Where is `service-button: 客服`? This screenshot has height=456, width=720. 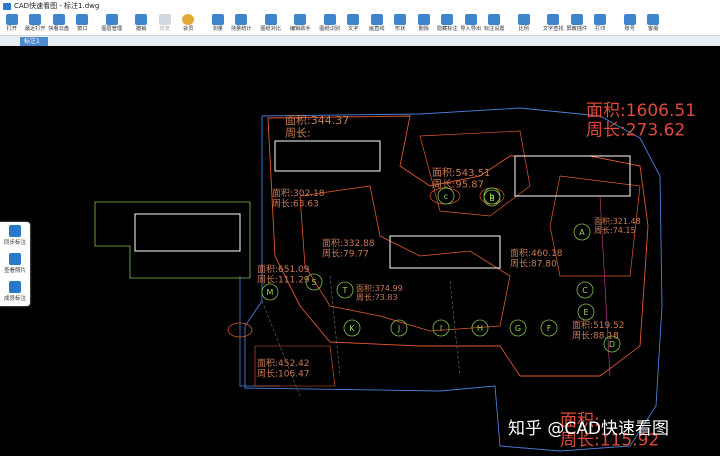
service-button: 客服 is located at coordinates (654, 24).